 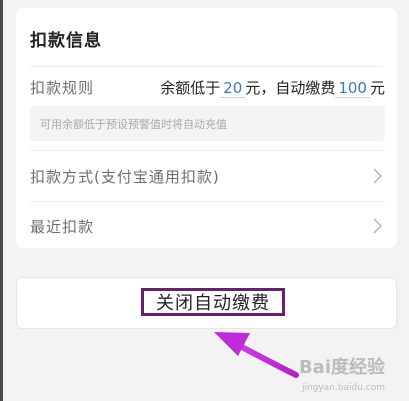 What do you see at coordinates (125, 176) in the screenshot?
I see `deduction-method-label: 扣款方式(支付宝通用扣款)` at bounding box center [125, 176].